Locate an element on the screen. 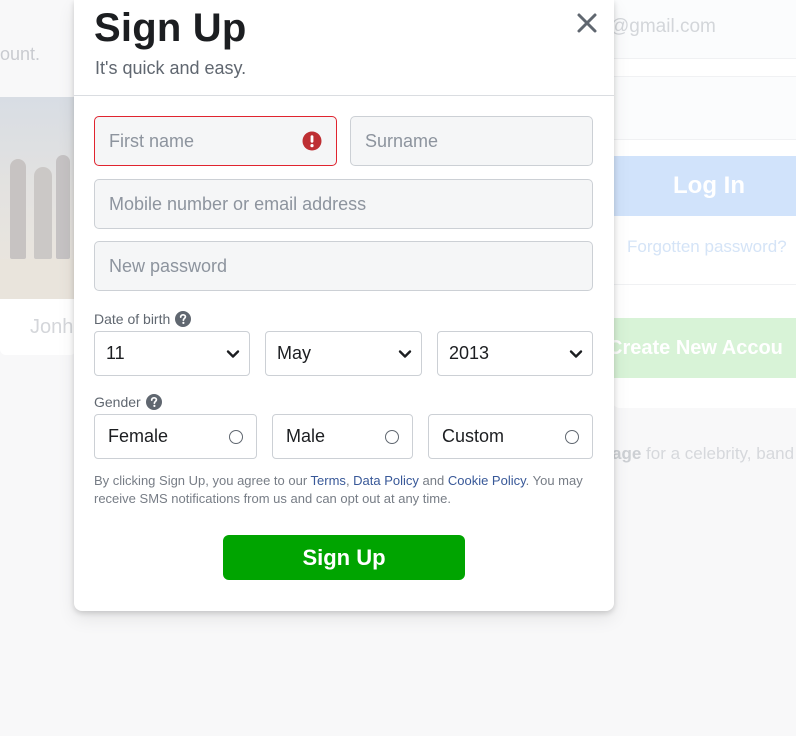 This screenshot has width=796, height=736. password-field is located at coordinates (343, 266).